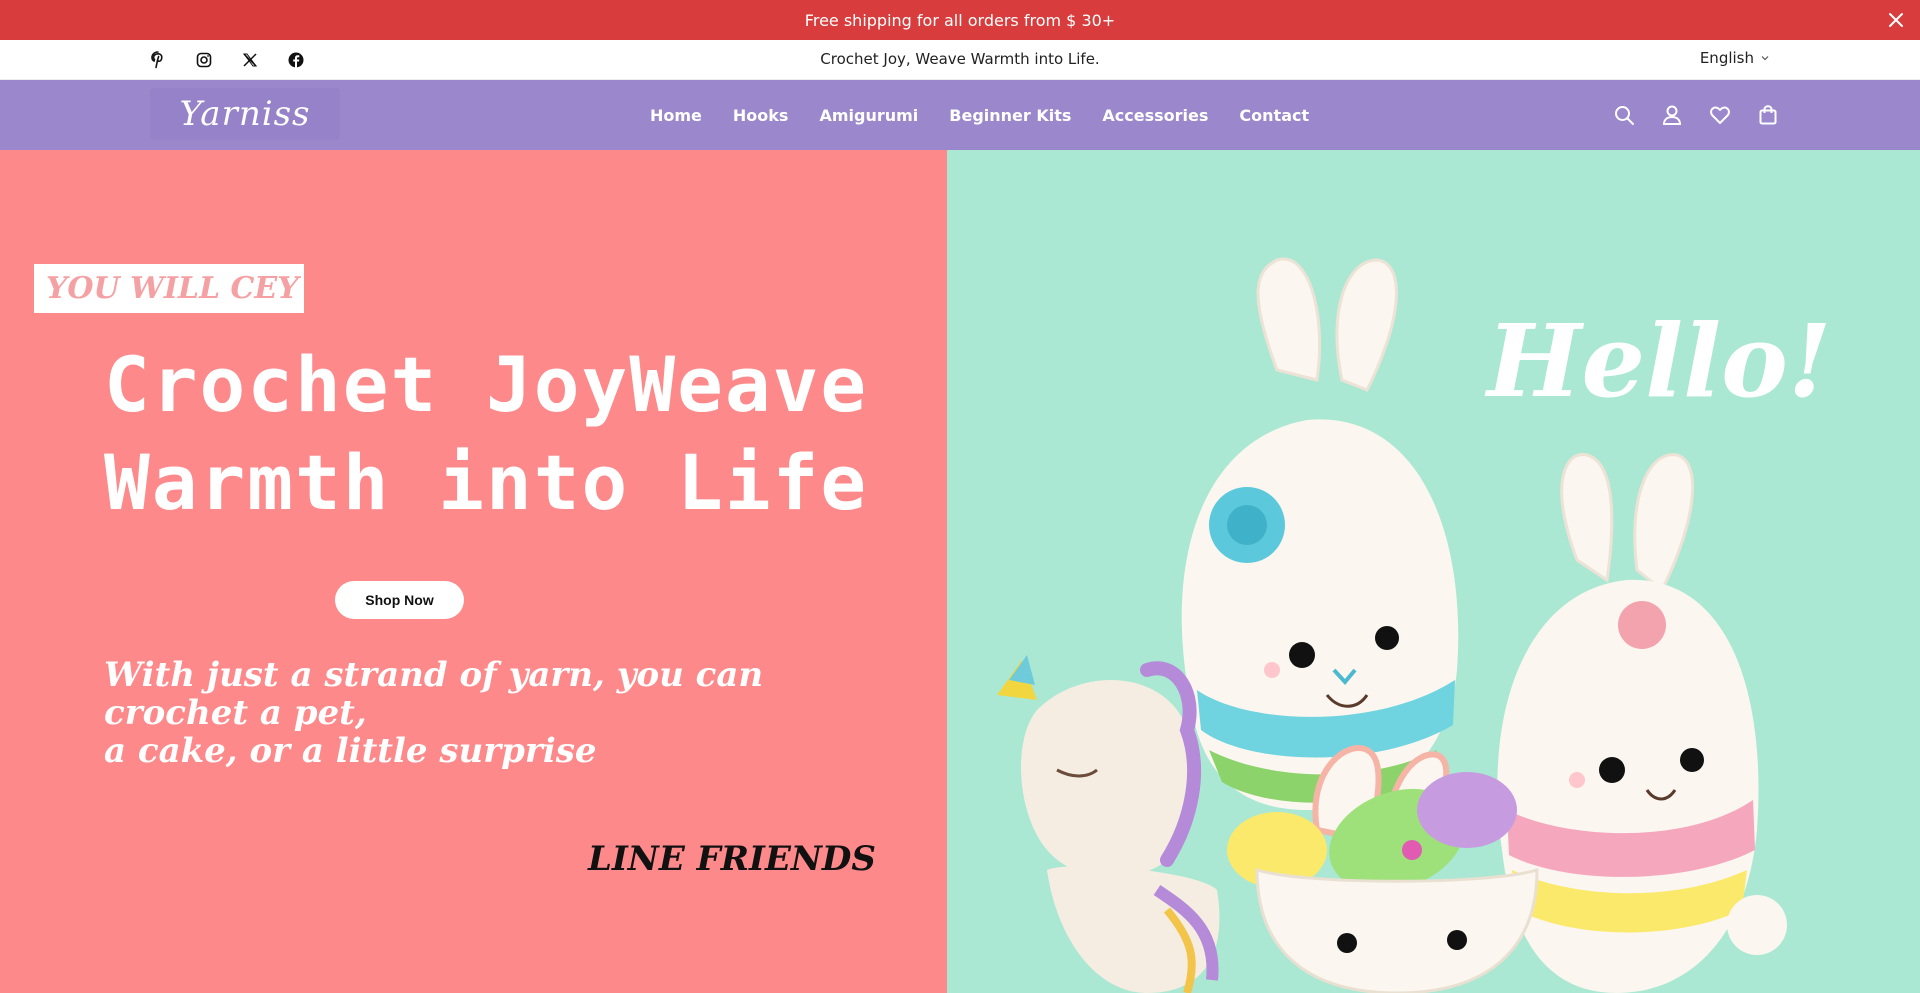 The height and width of the screenshot is (993, 1920). Describe the element at coordinates (1659, 361) in the screenshot. I see `hello-text: Hello!` at that location.